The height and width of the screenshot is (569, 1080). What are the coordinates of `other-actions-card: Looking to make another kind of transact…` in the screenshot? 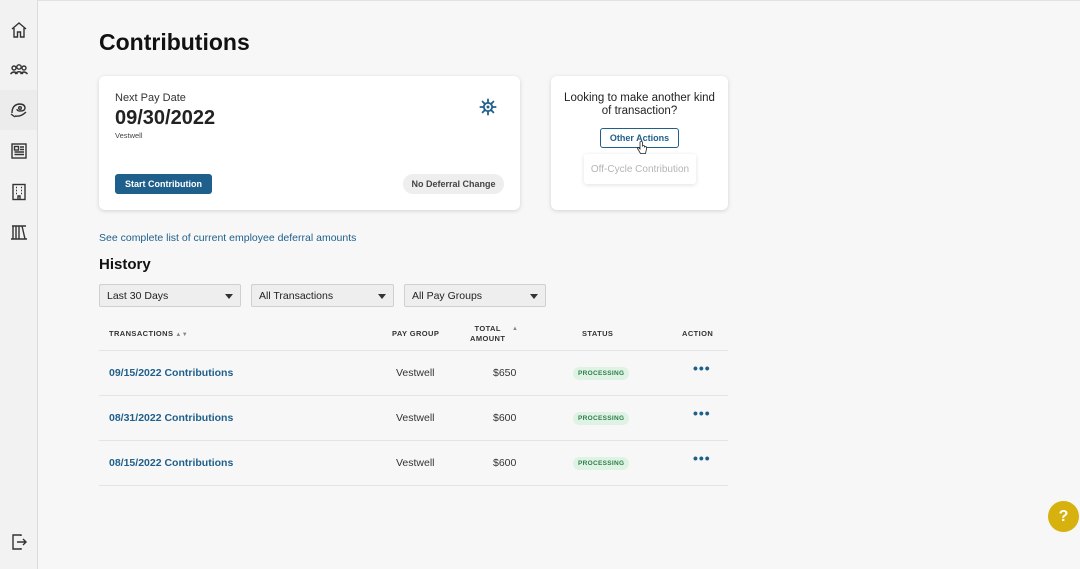 It's located at (639, 143).